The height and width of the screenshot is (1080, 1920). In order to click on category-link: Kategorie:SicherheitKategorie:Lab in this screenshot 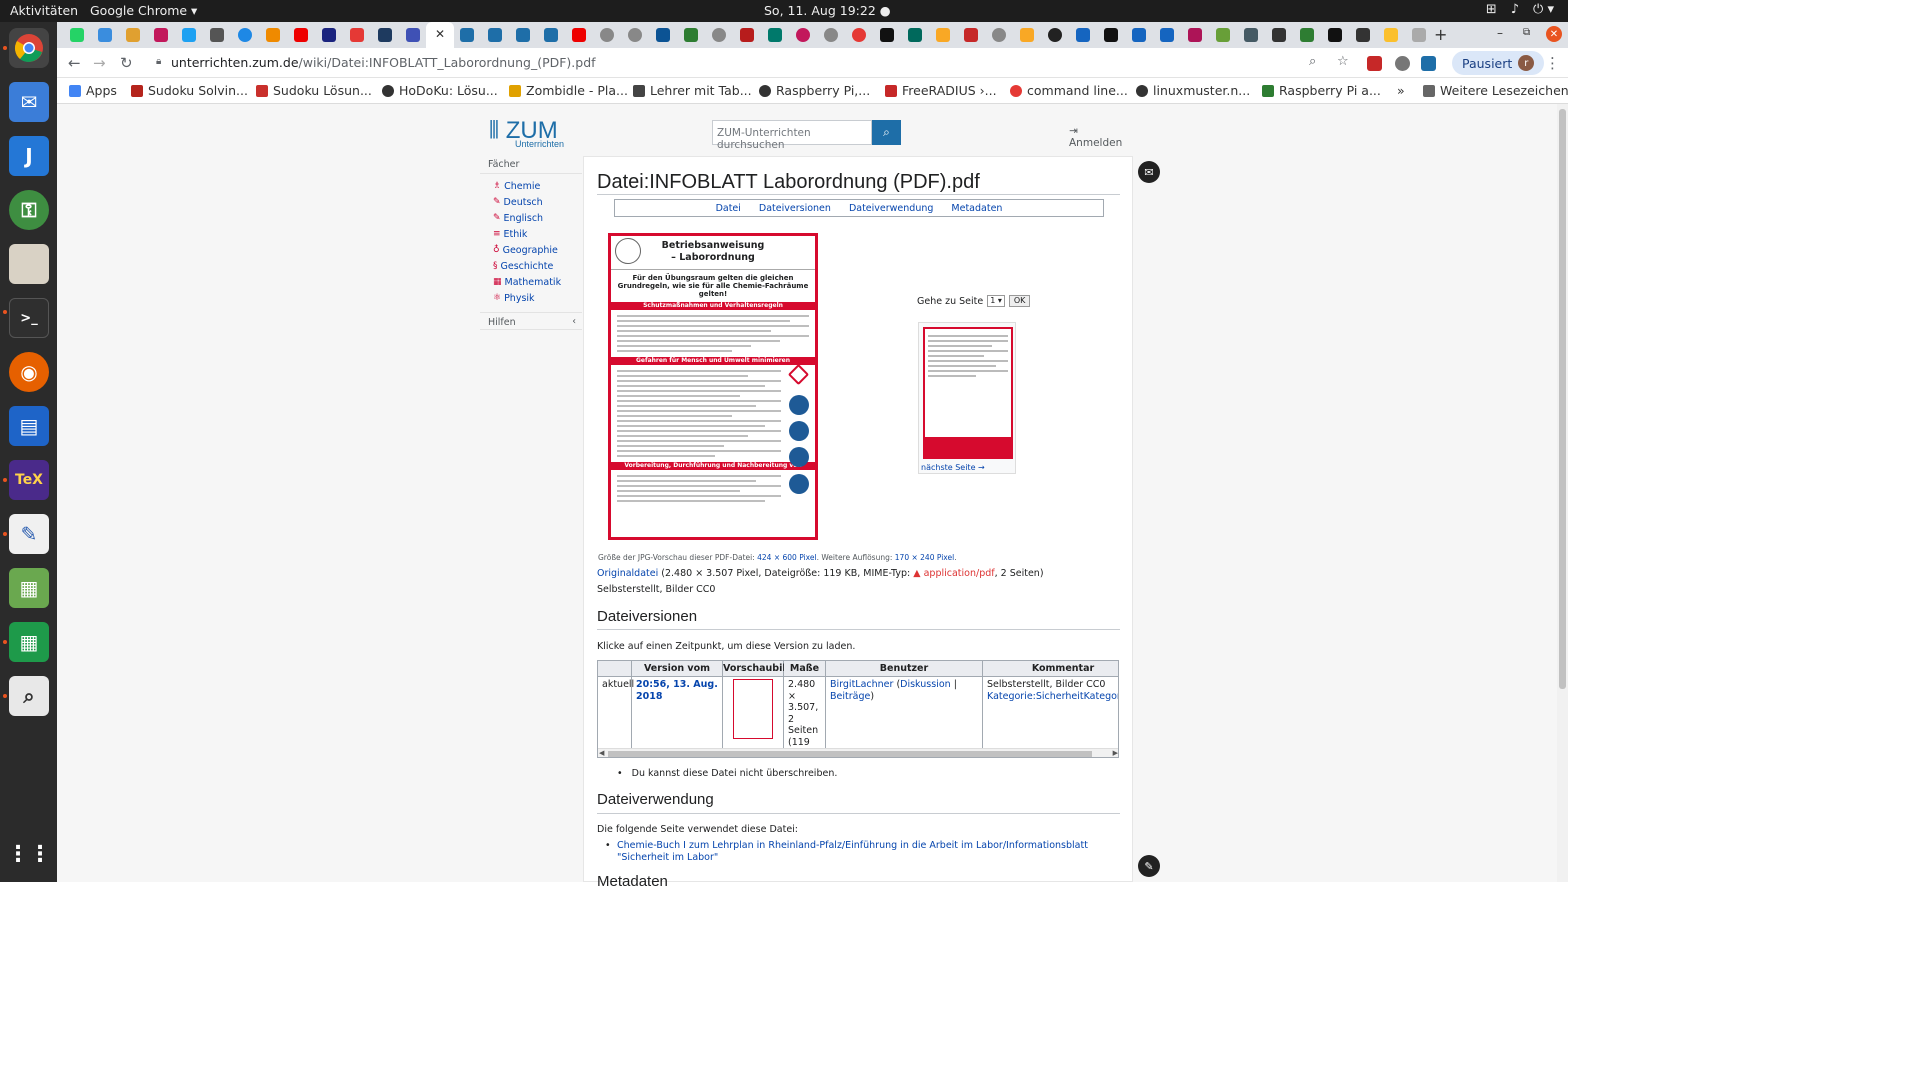, I will do `click(1052, 697)`.